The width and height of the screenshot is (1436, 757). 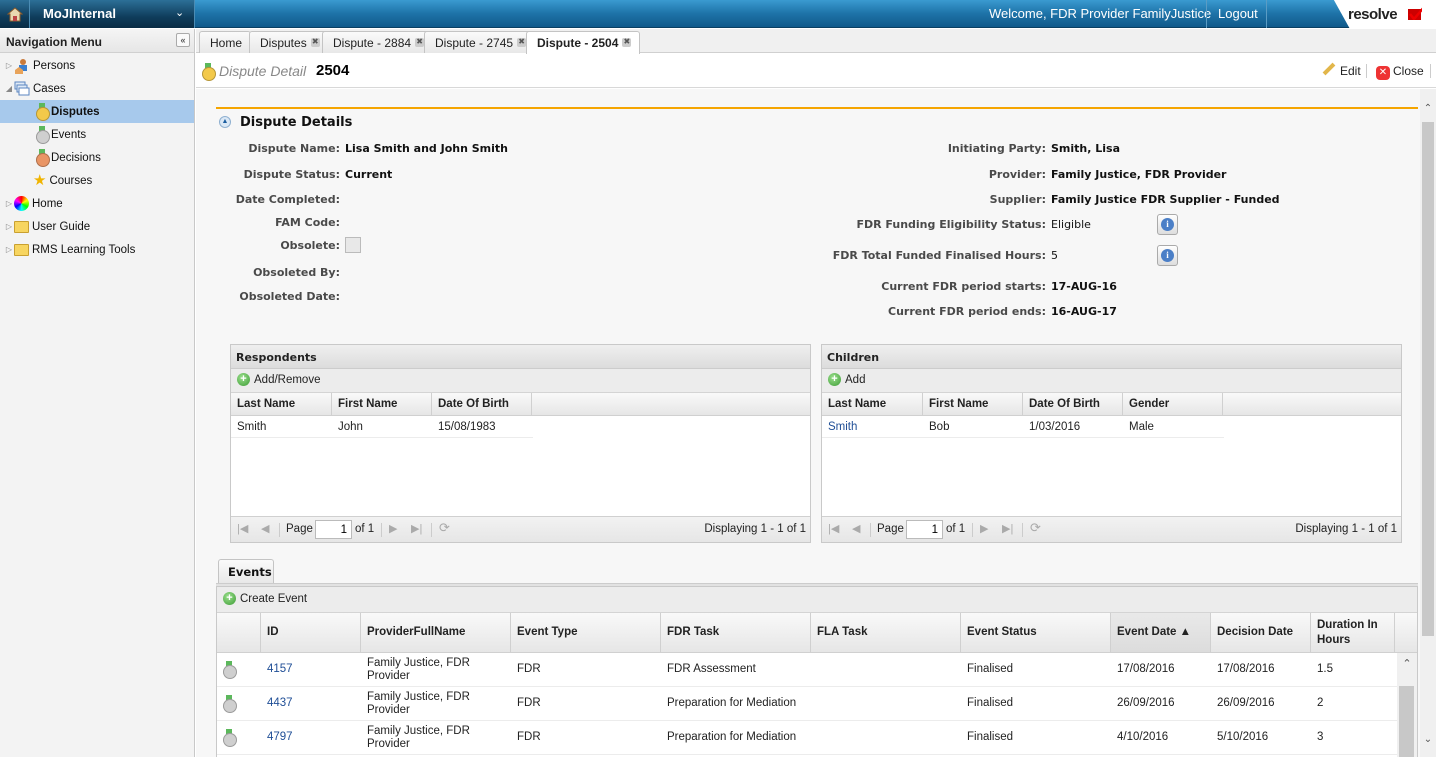 What do you see at coordinates (97, 203) in the screenshot?
I see `sidebar-item-home: ▷ Home` at bounding box center [97, 203].